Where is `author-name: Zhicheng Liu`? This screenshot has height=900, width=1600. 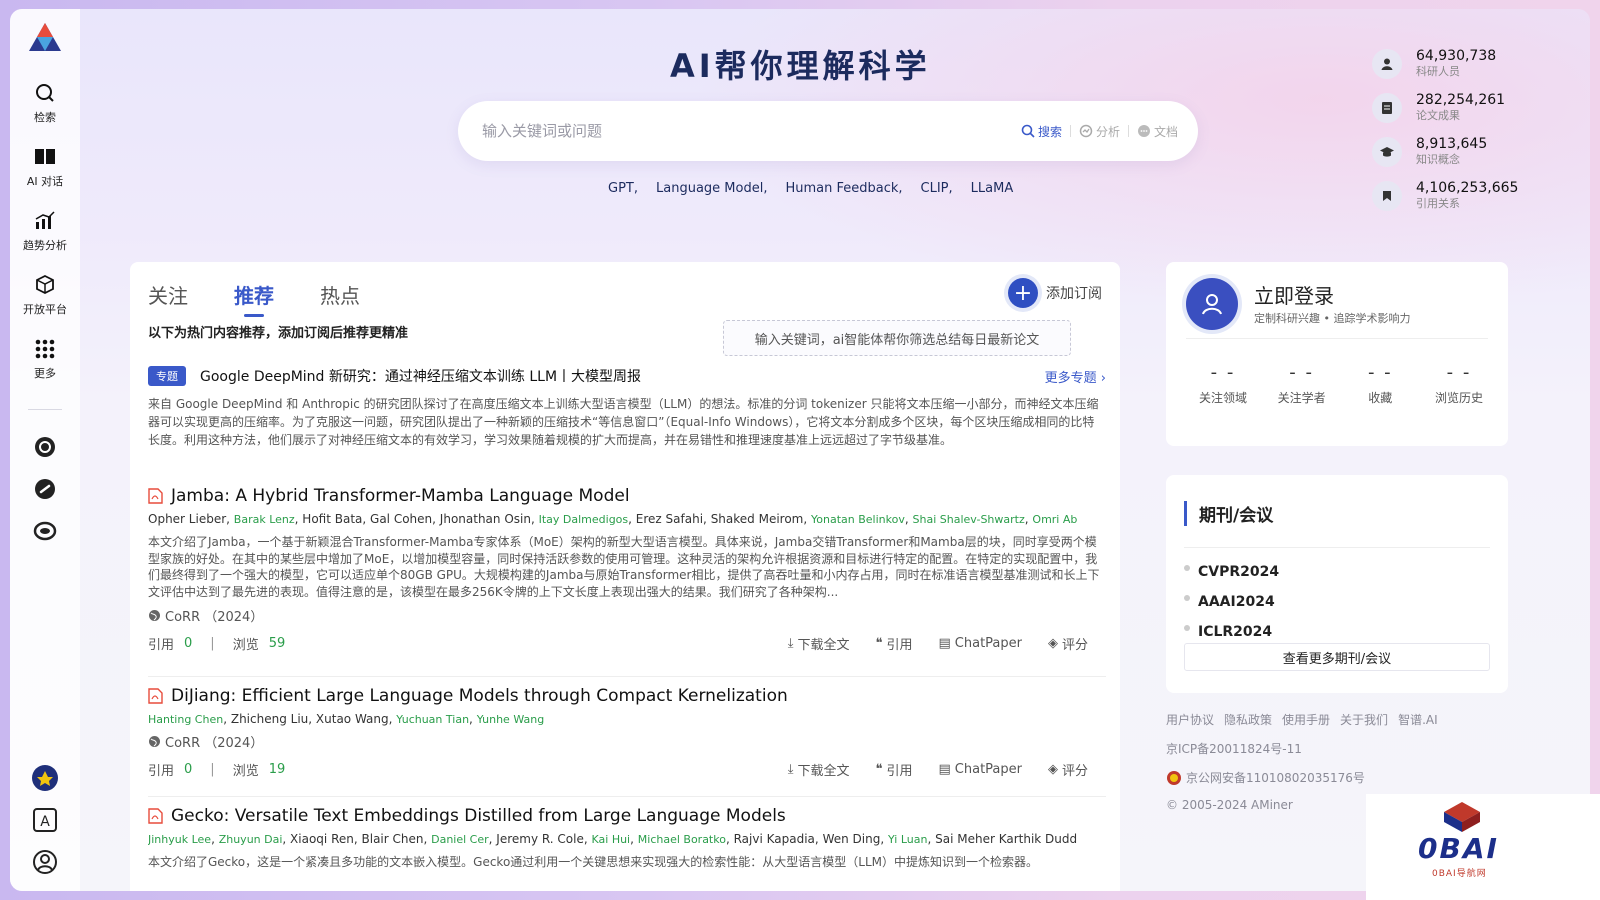
author-name: Zhicheng Liu is located at coordinates (269, 719).